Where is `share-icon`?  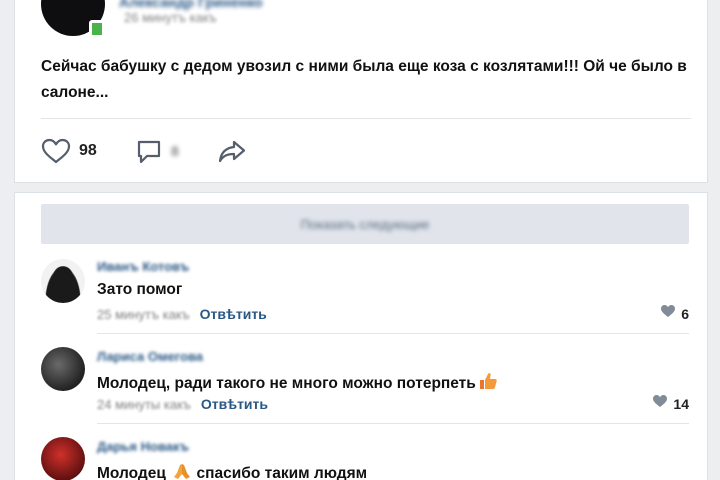 share-icon is located at coordinates (232, 151).